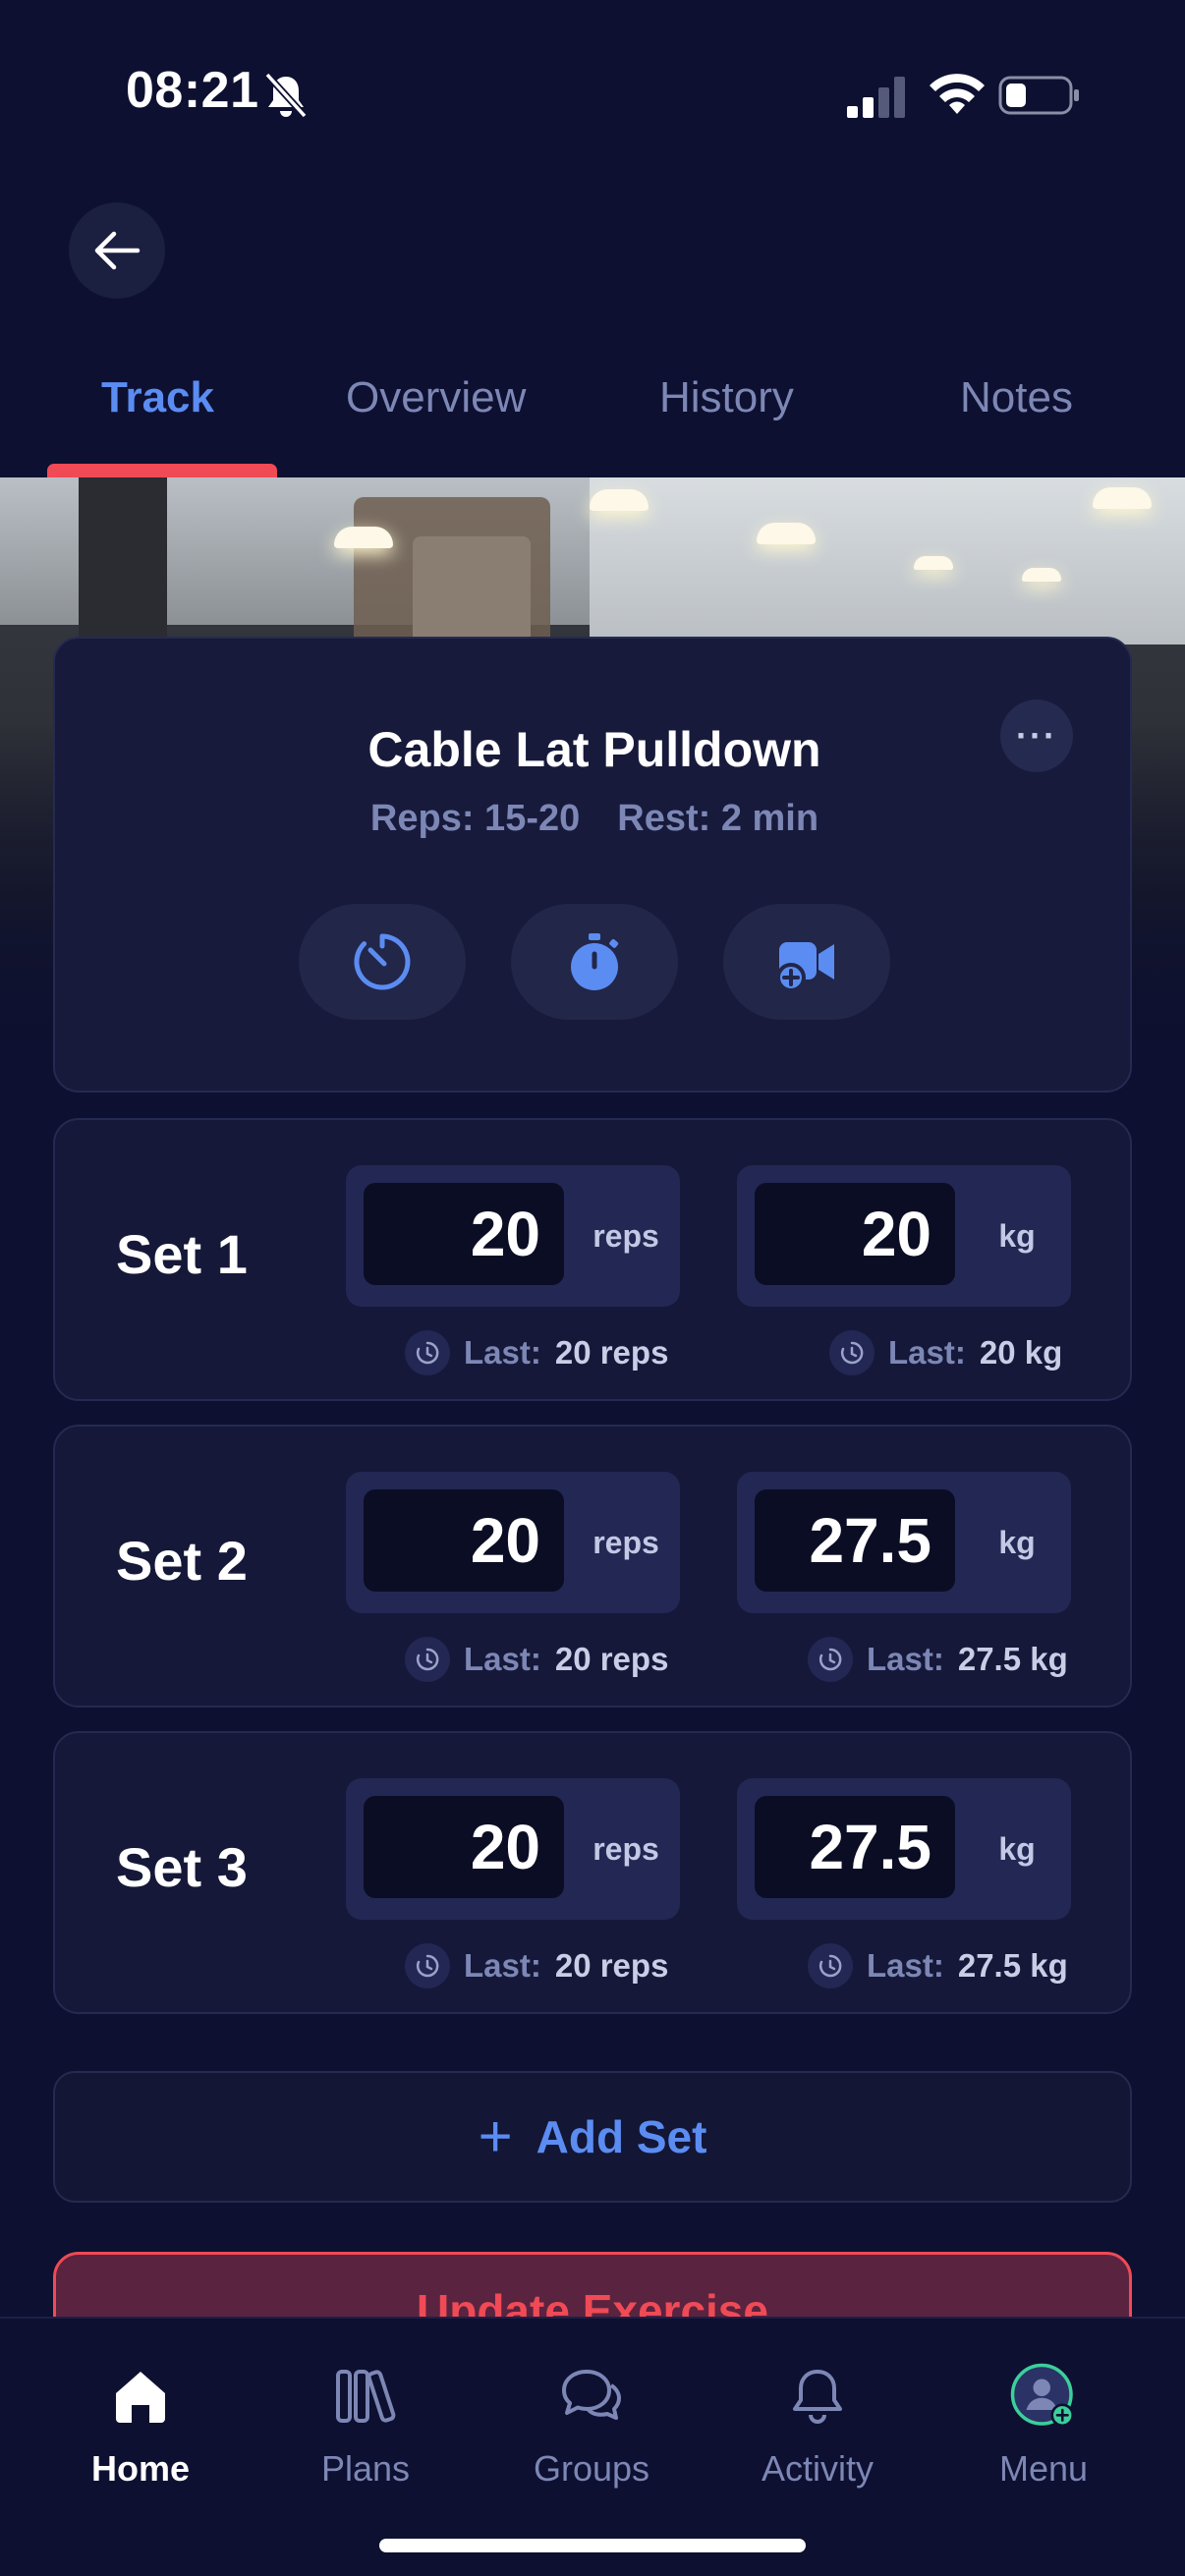 The height and width of the screenshot is (2576, 1185). What do you see at coordinates (1044, 2396) in the screenshot?
I see `avatar-icon` at bounding box center [1044, 2396].